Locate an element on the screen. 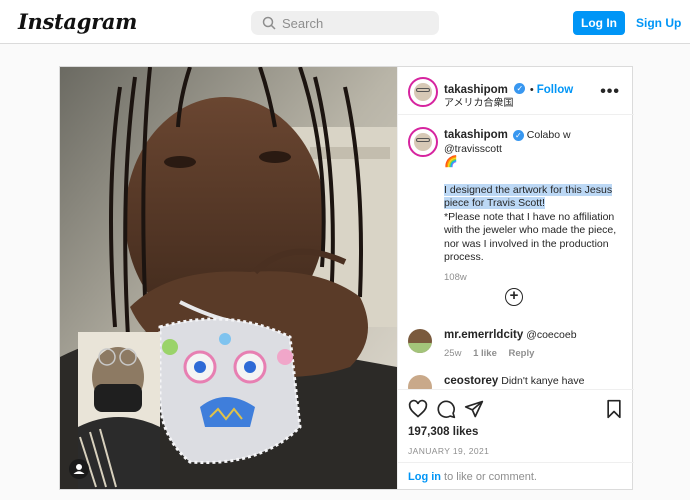 The image size is (690, 500). plus-circle-icon: + is located at coordinates (514, 297).